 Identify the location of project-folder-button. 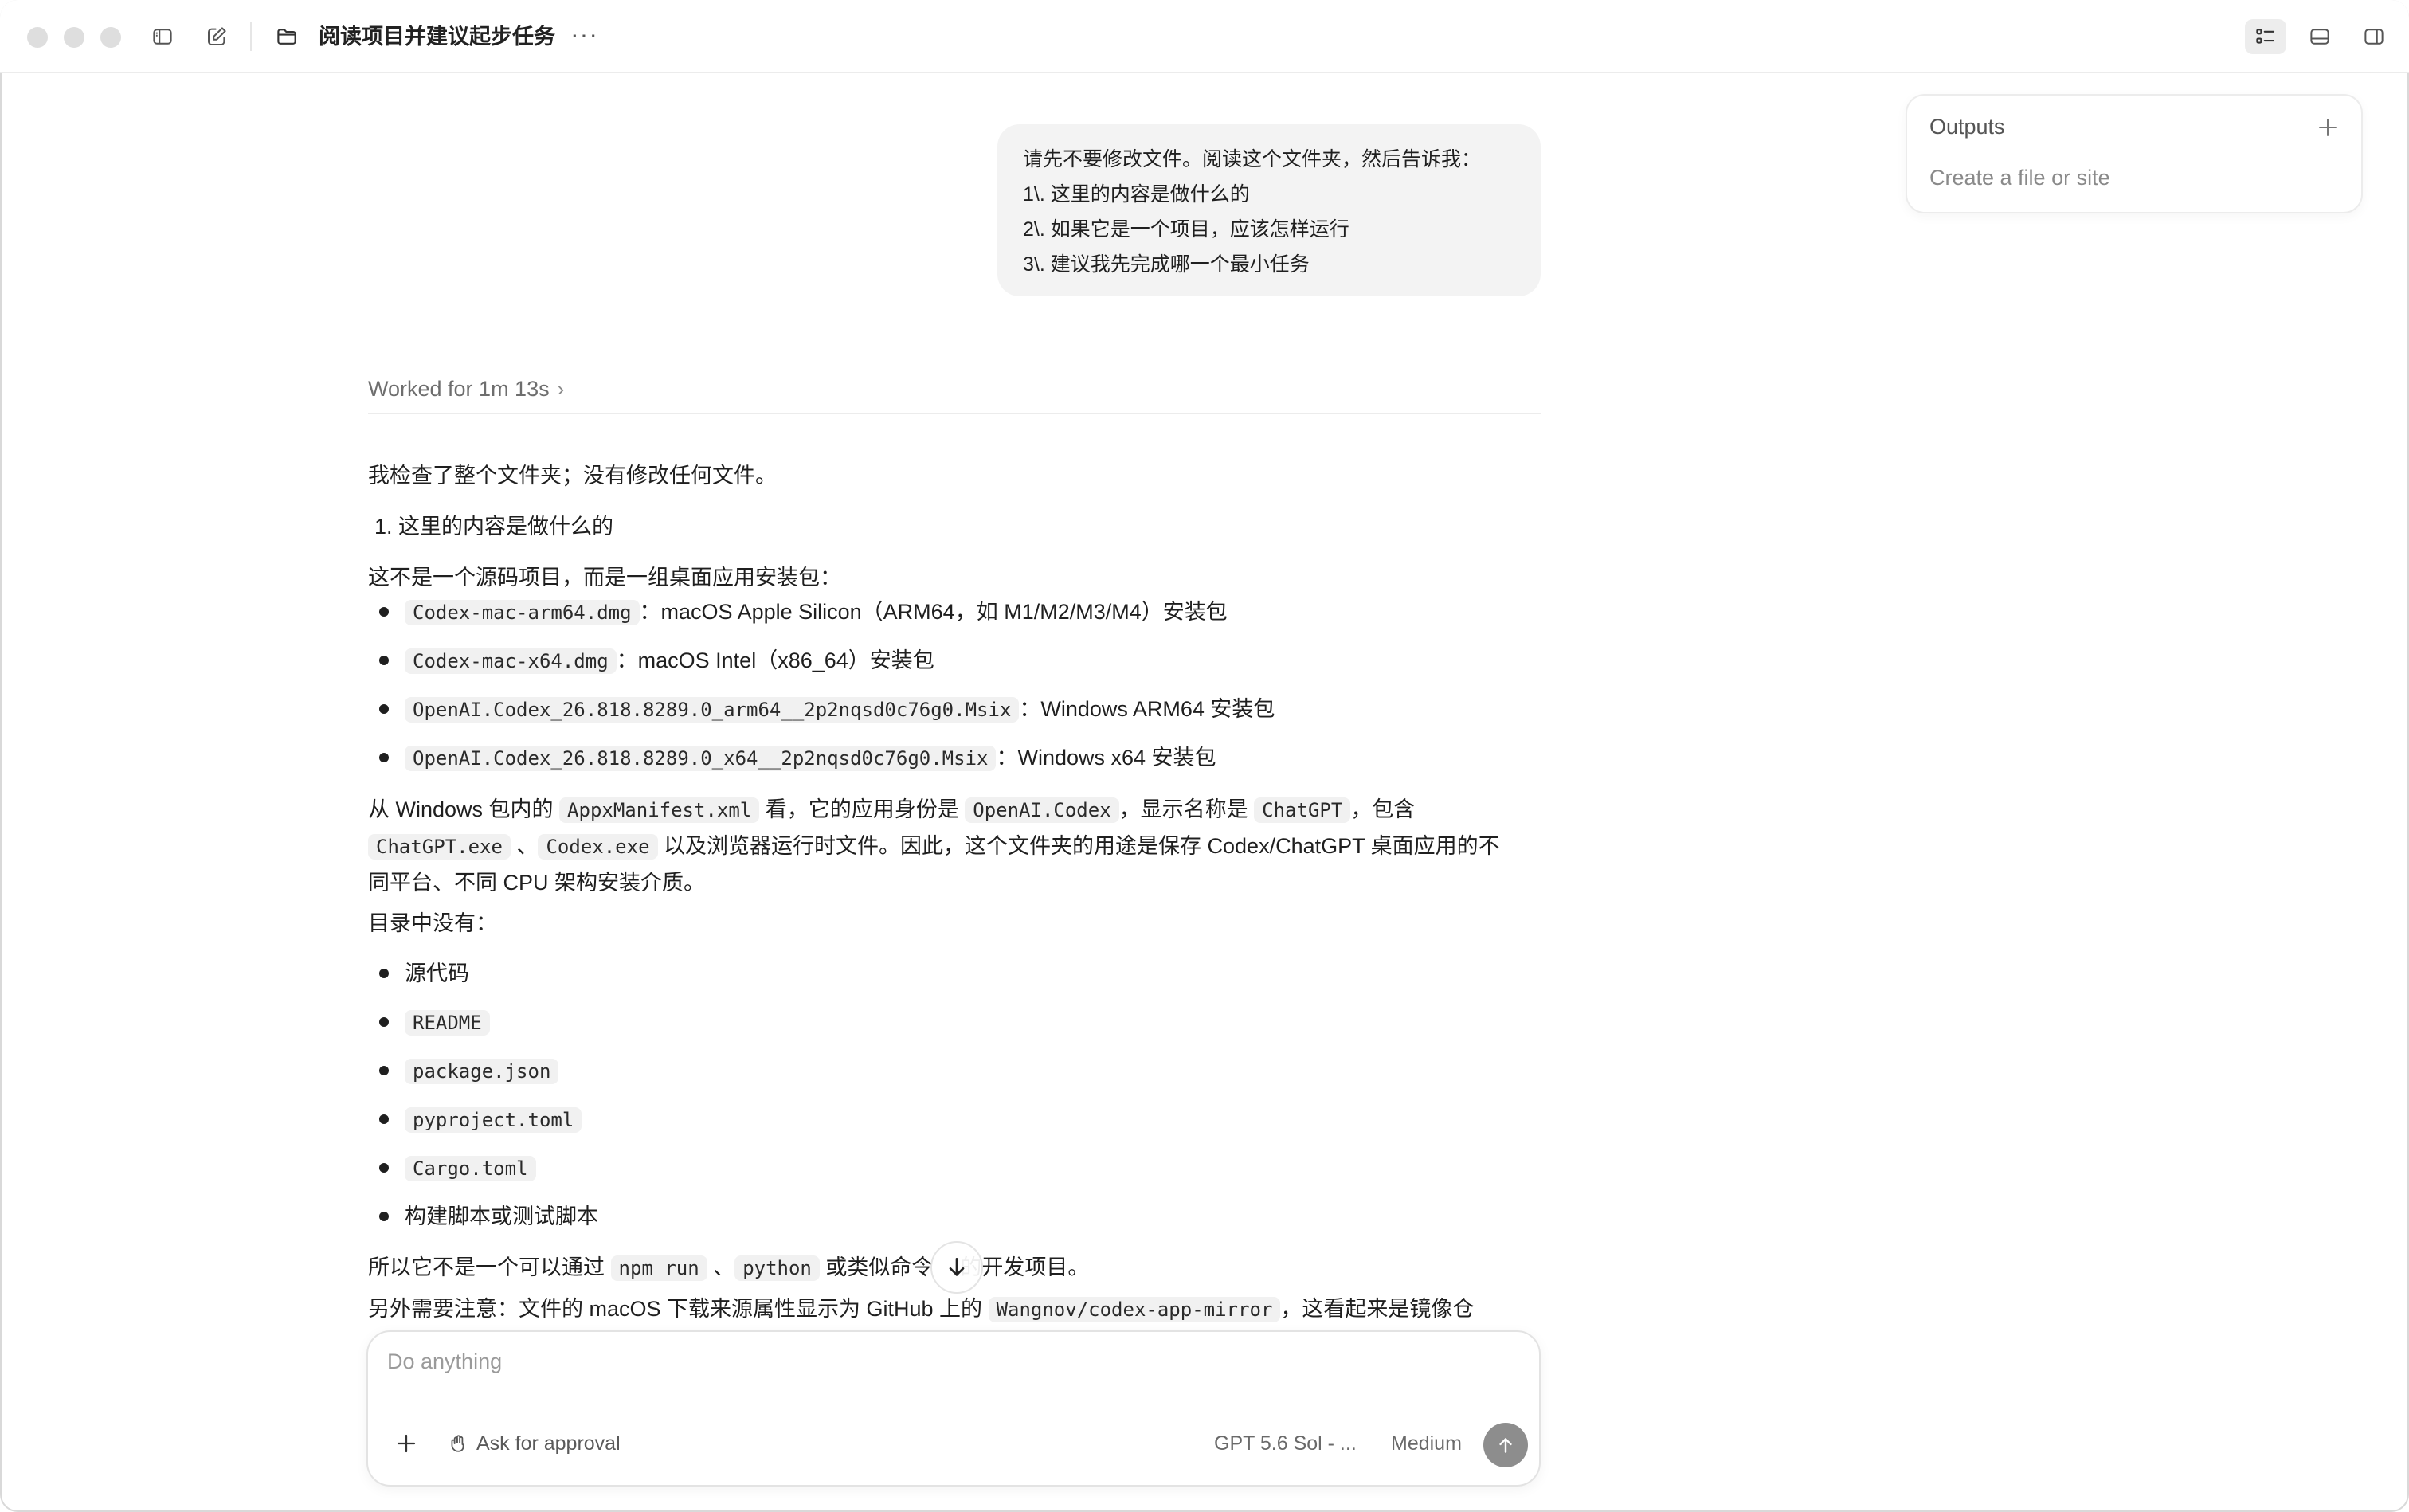
(287, 37).